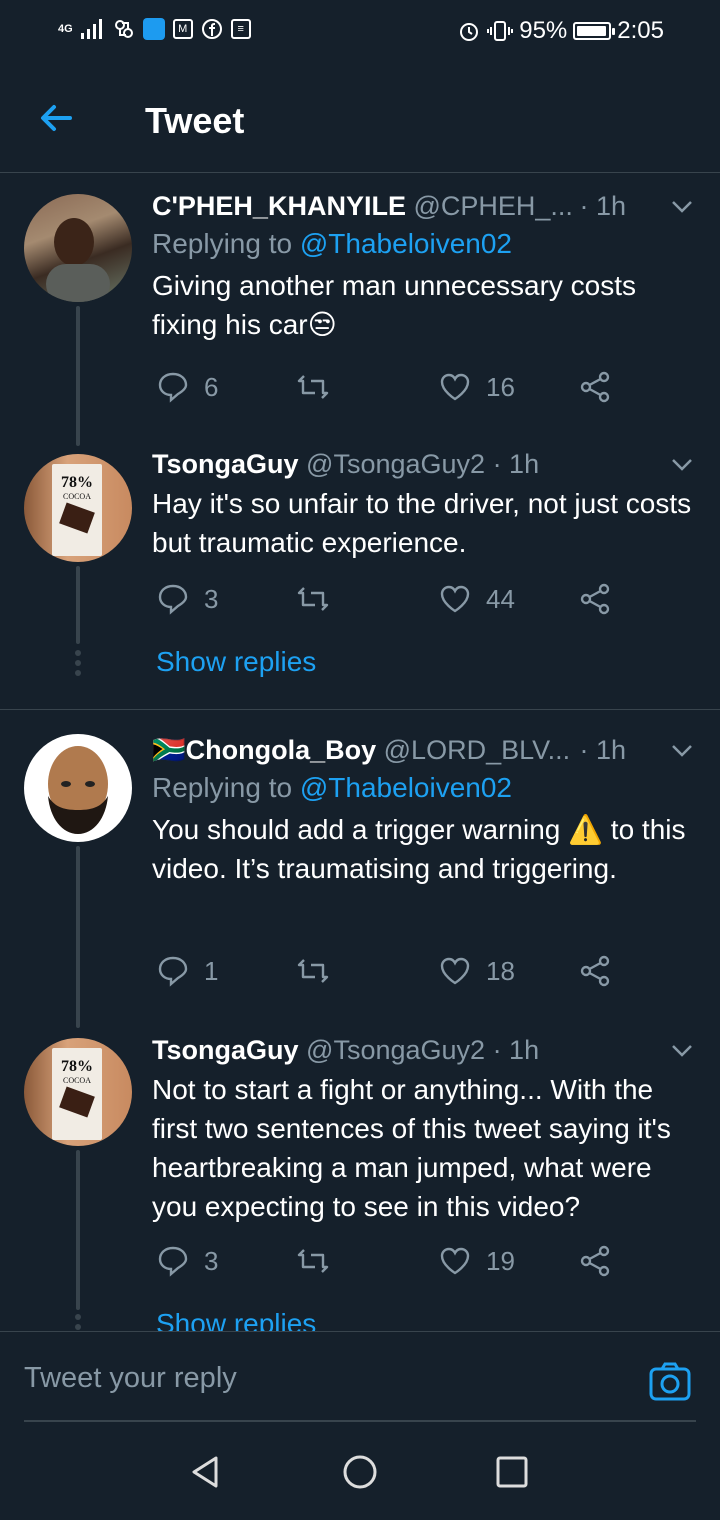  Describe the element at coordinates (469, 32) in the screenshot. I see `alarm-icon` at that location.